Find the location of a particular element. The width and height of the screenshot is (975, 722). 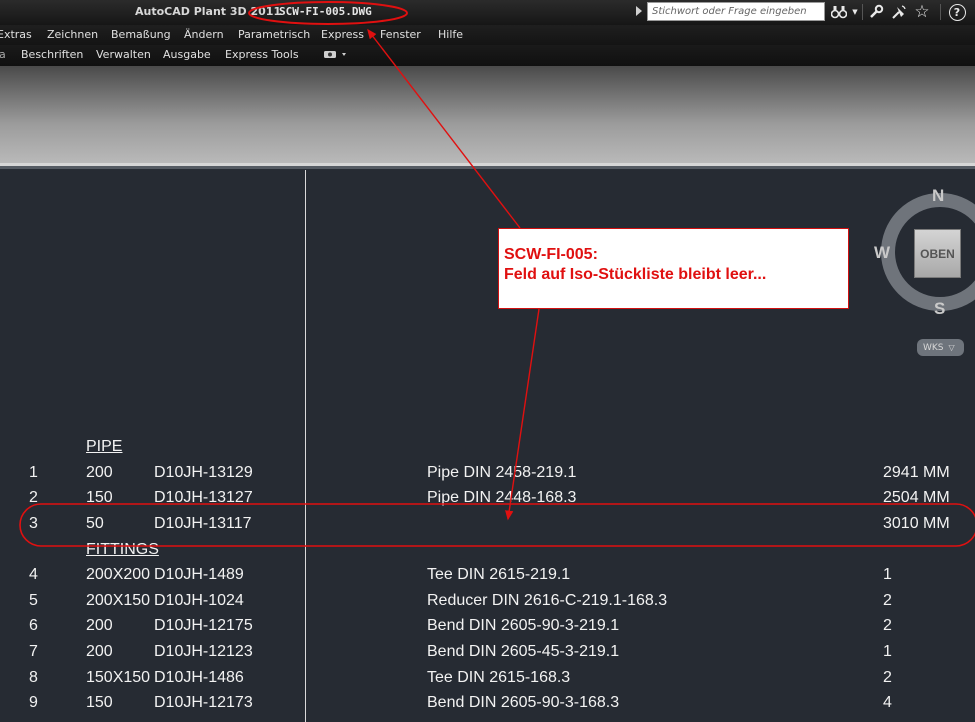

help-label: ? is located at coordinates (957, 12).